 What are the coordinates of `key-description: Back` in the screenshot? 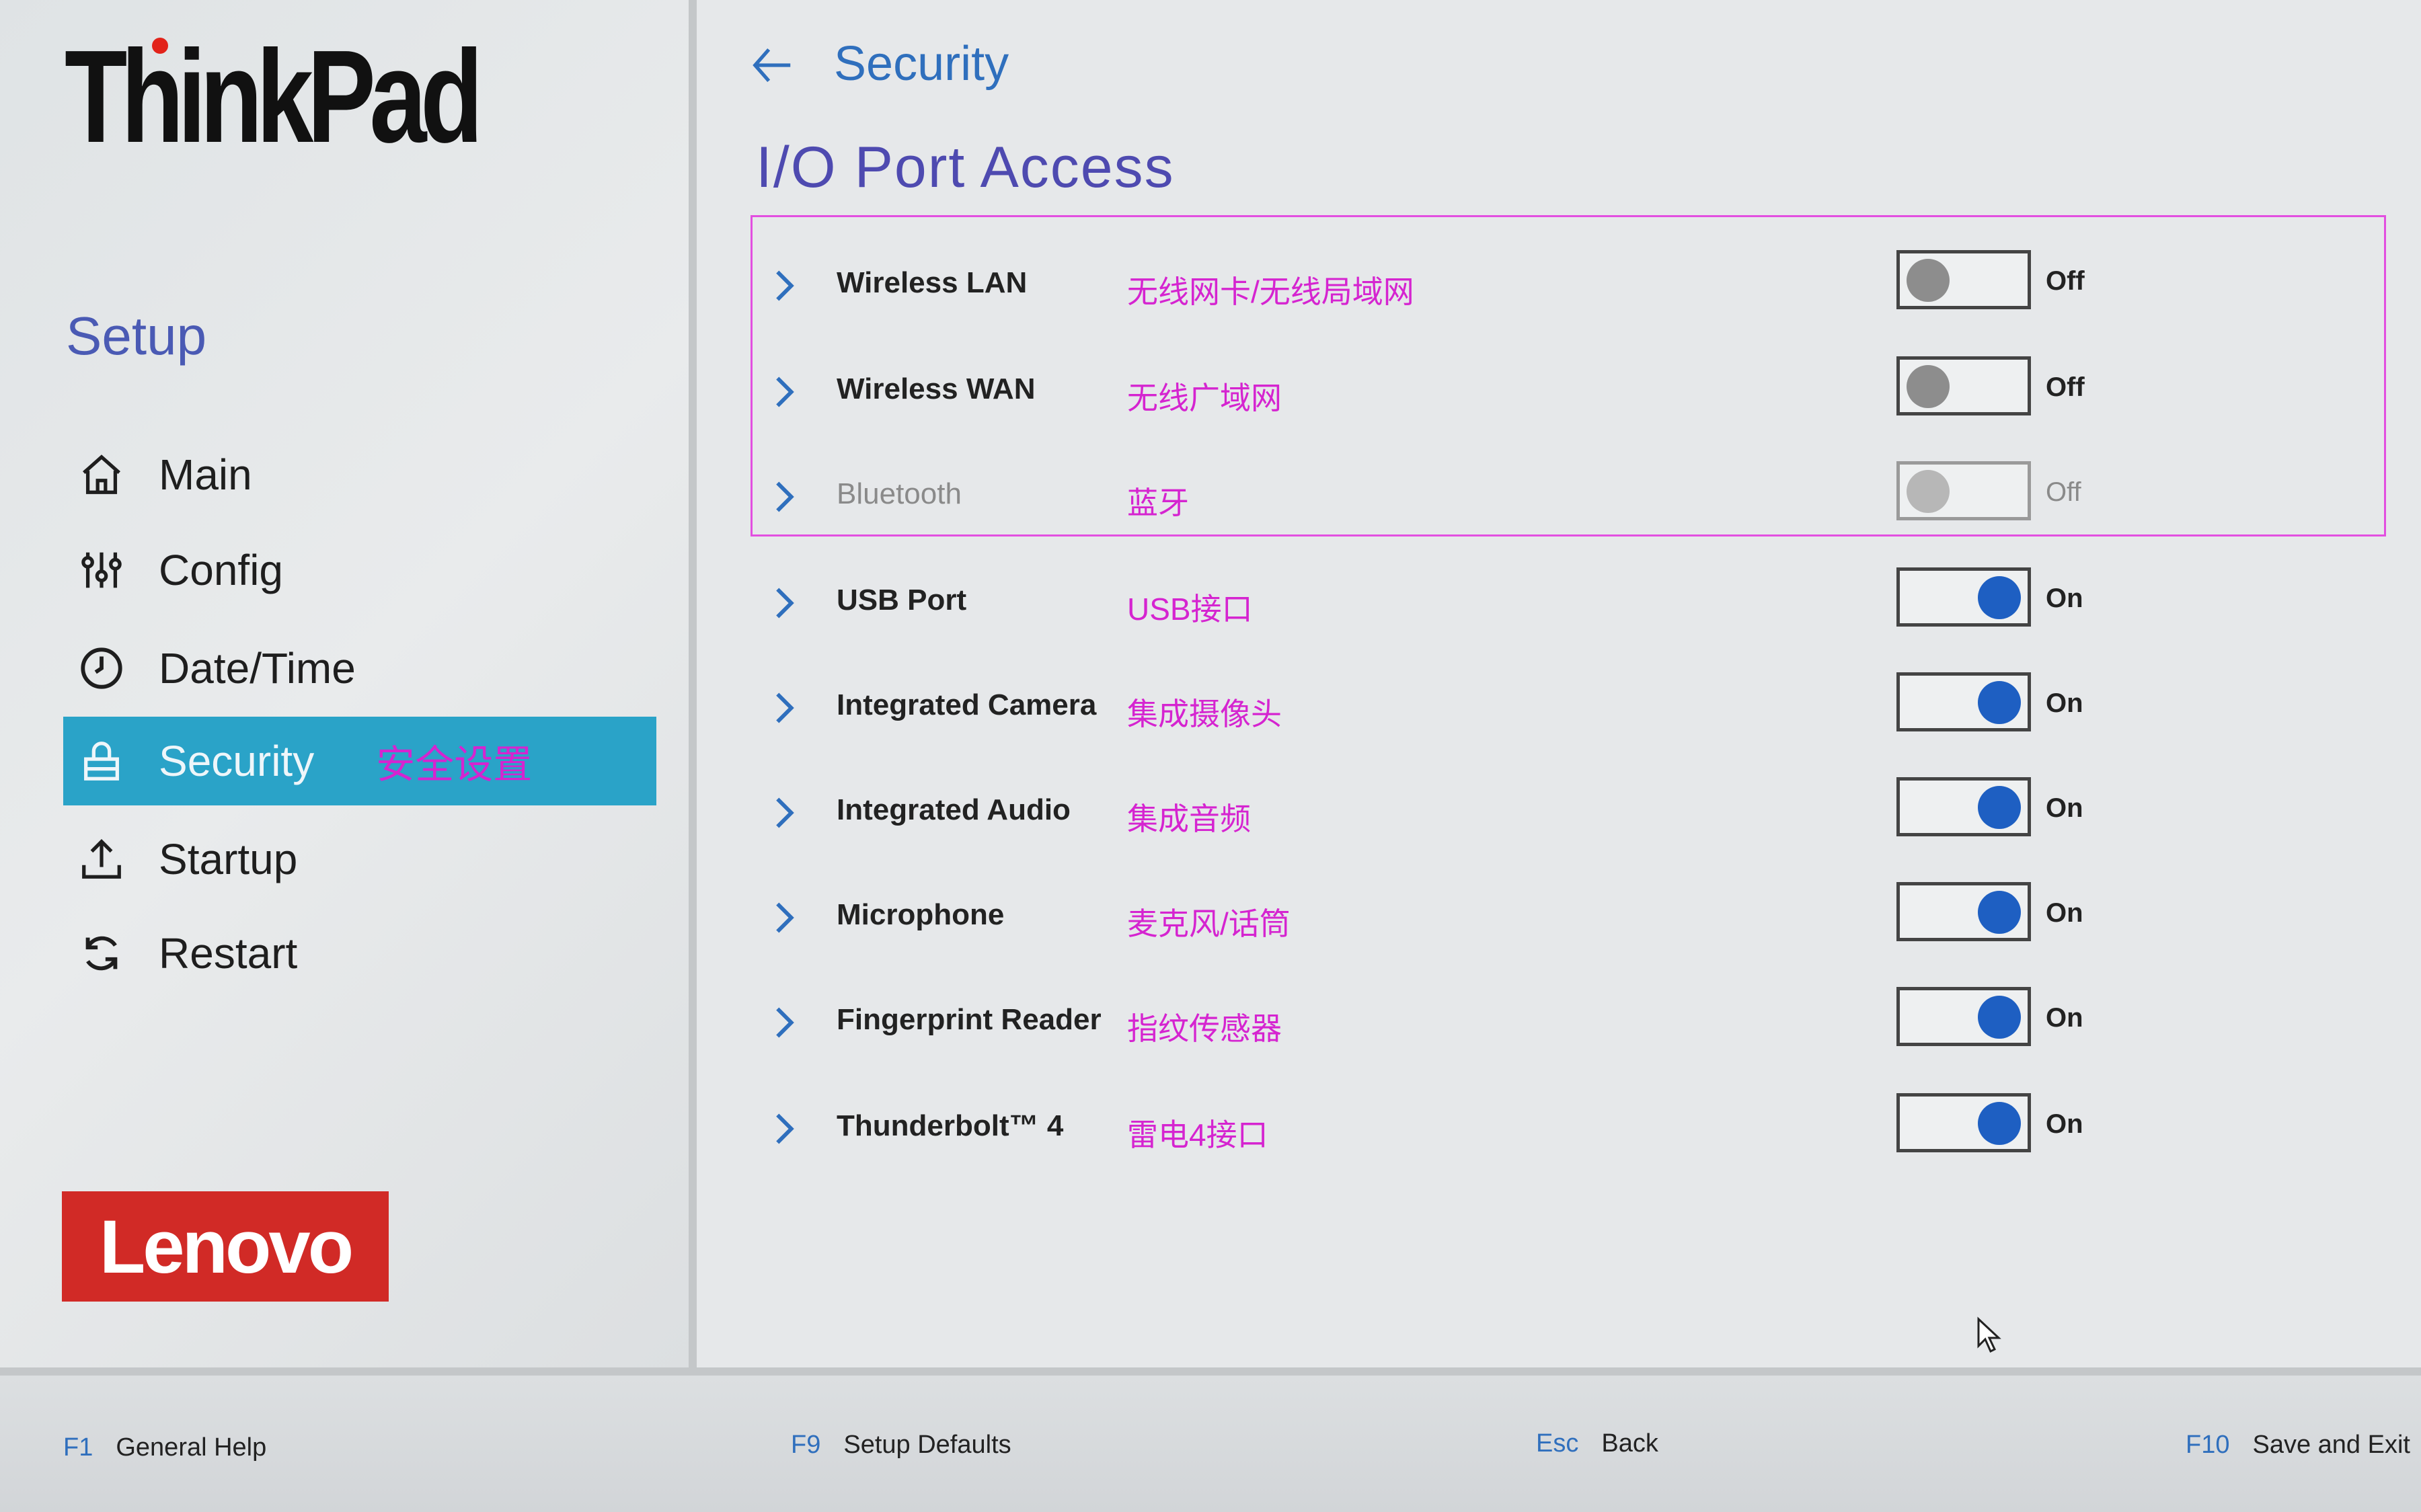 It's located at (1629, 1443).